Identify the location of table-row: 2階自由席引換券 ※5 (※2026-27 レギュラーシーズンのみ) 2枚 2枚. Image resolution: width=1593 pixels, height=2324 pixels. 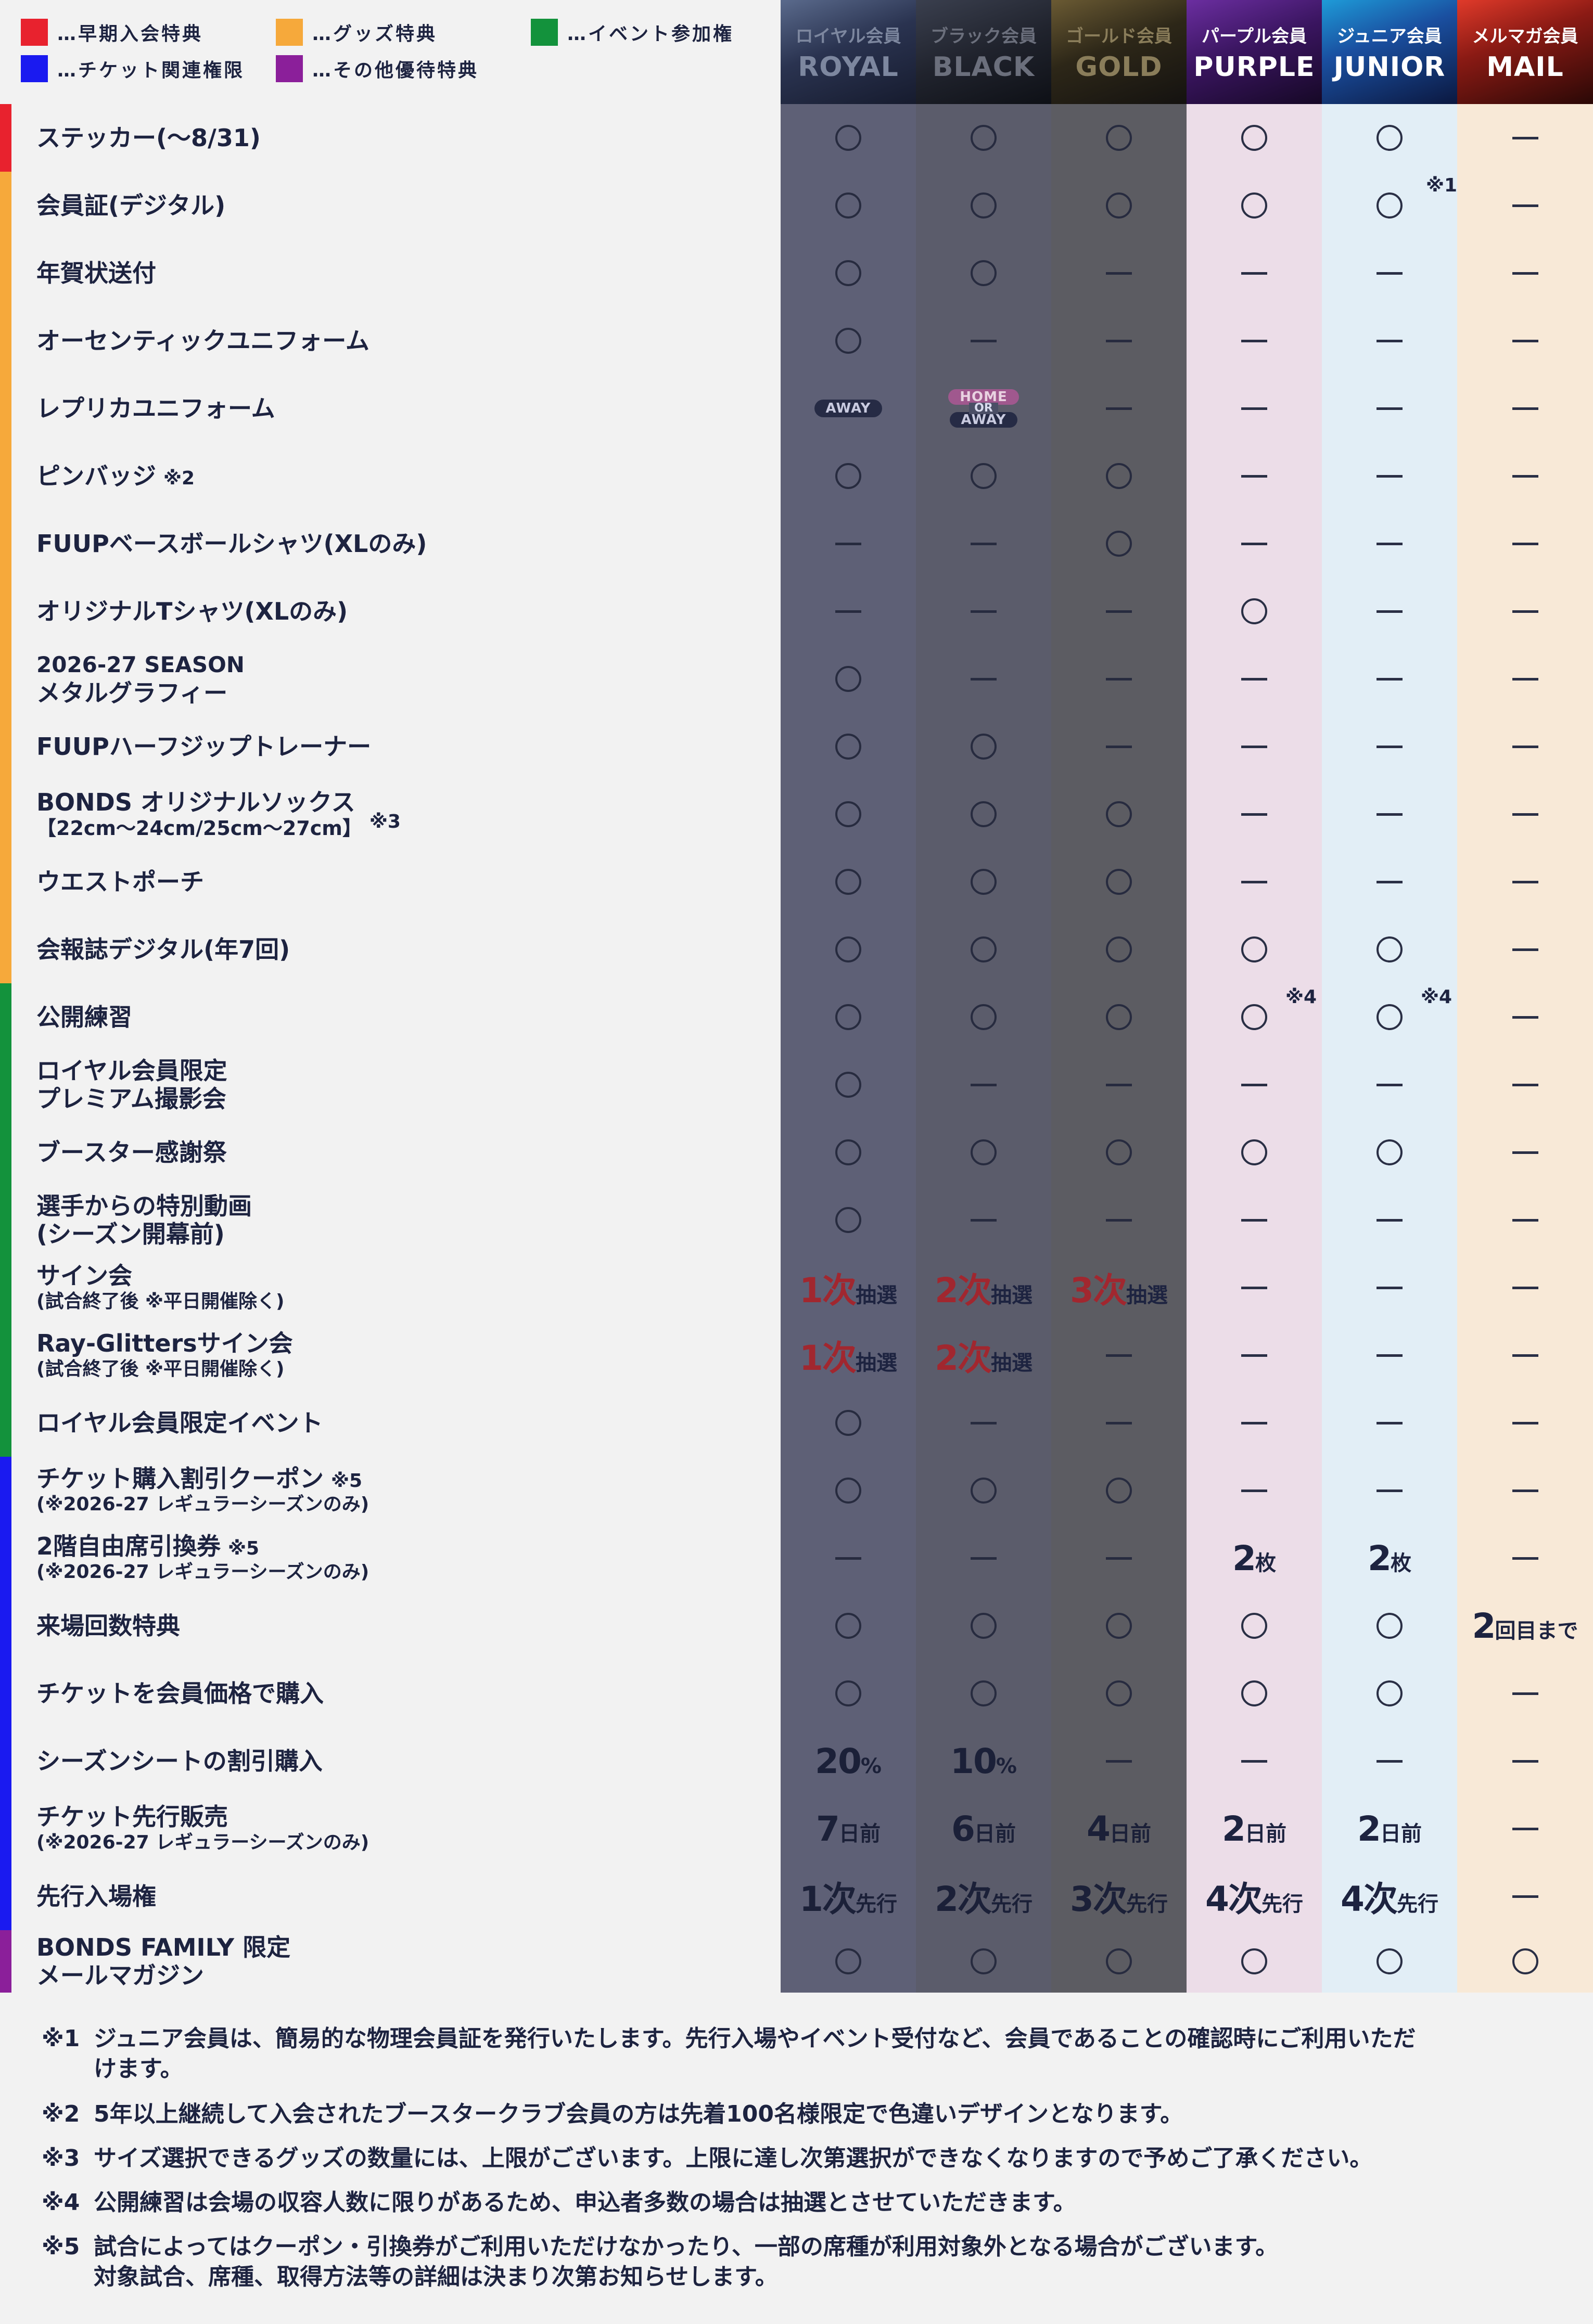
(796, 1558).